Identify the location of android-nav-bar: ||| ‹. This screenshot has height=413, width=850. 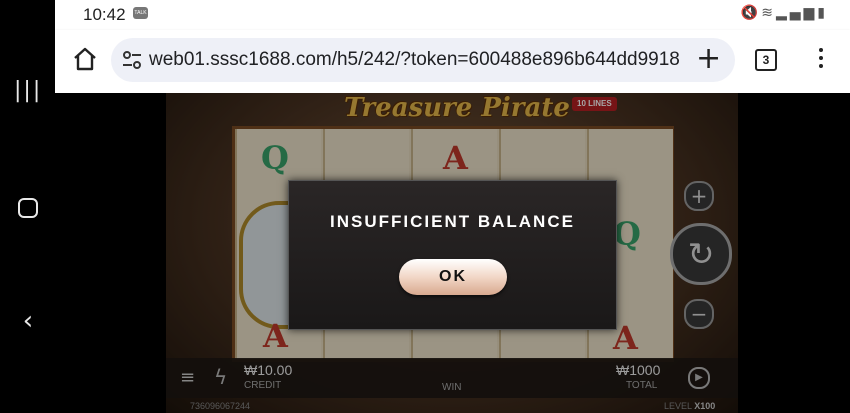
(27, 206).